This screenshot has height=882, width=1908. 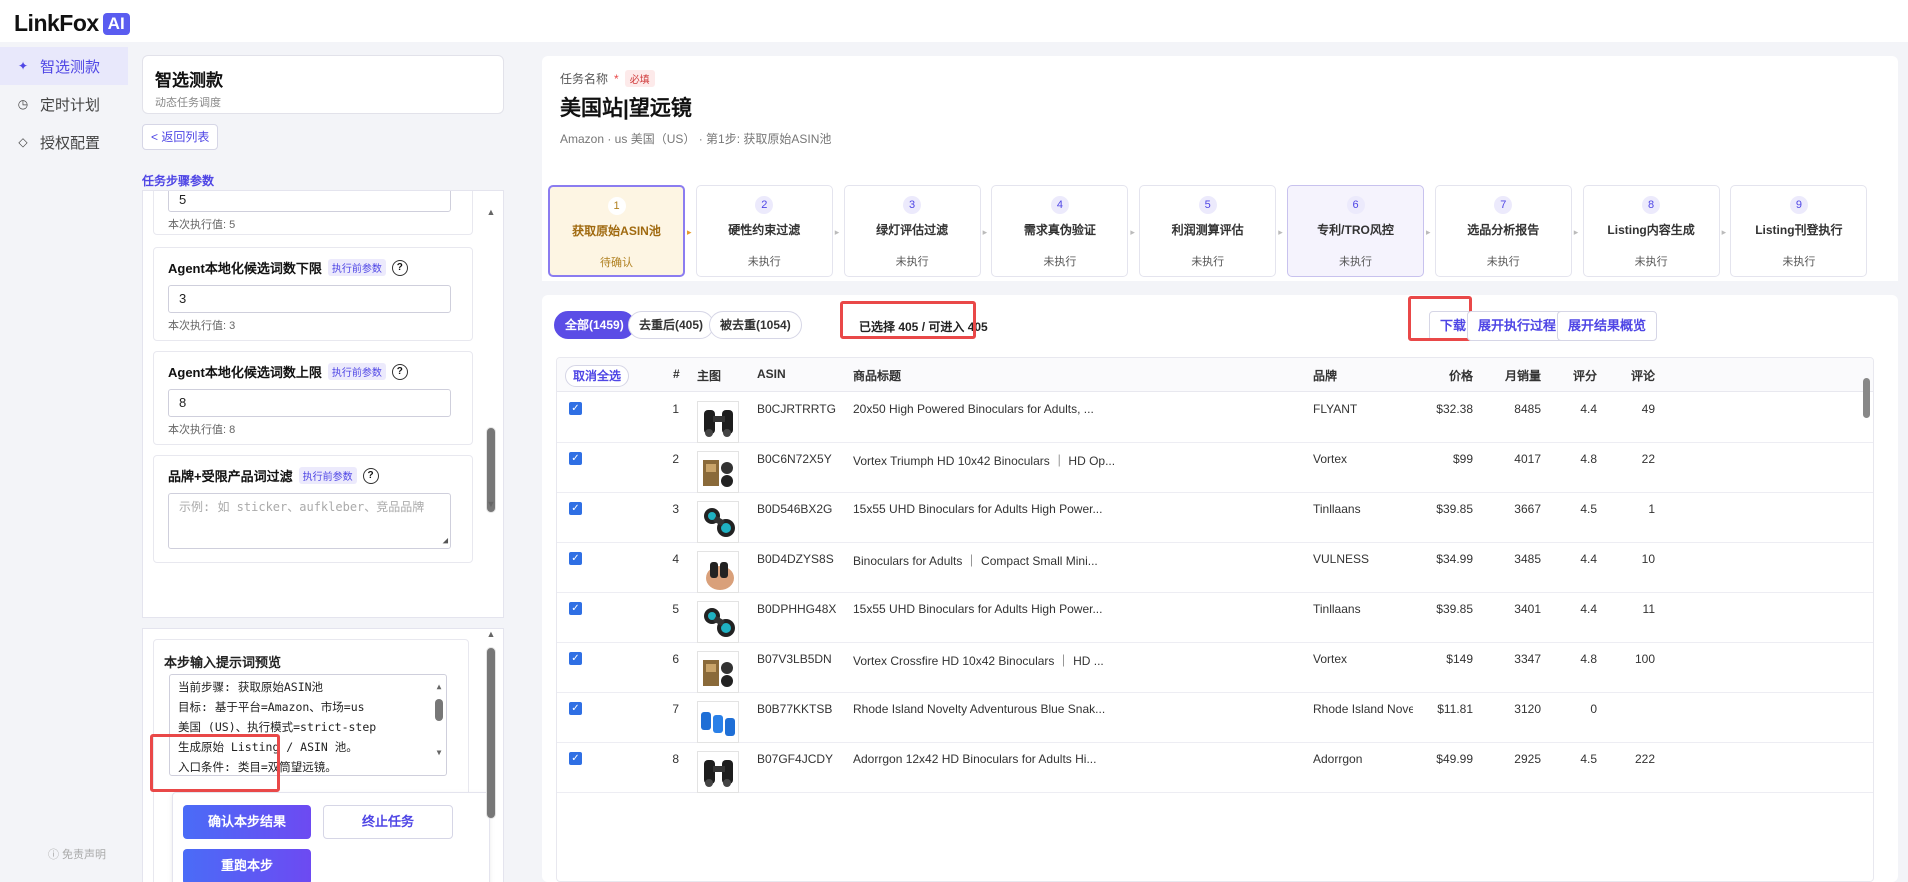 What do you see at coordinates (802, 659) in the screenshot?
I see `row-asin: B07V3LB5DN` at bounding box center [802, 659].